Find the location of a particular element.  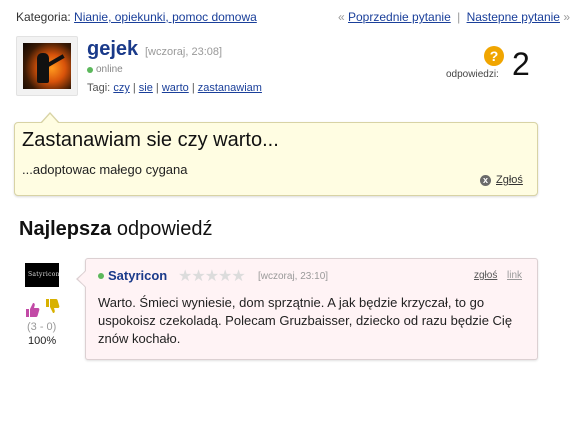

best-answer-heading: Najlepsza odpowiedź is located at coordinates (115, 229).